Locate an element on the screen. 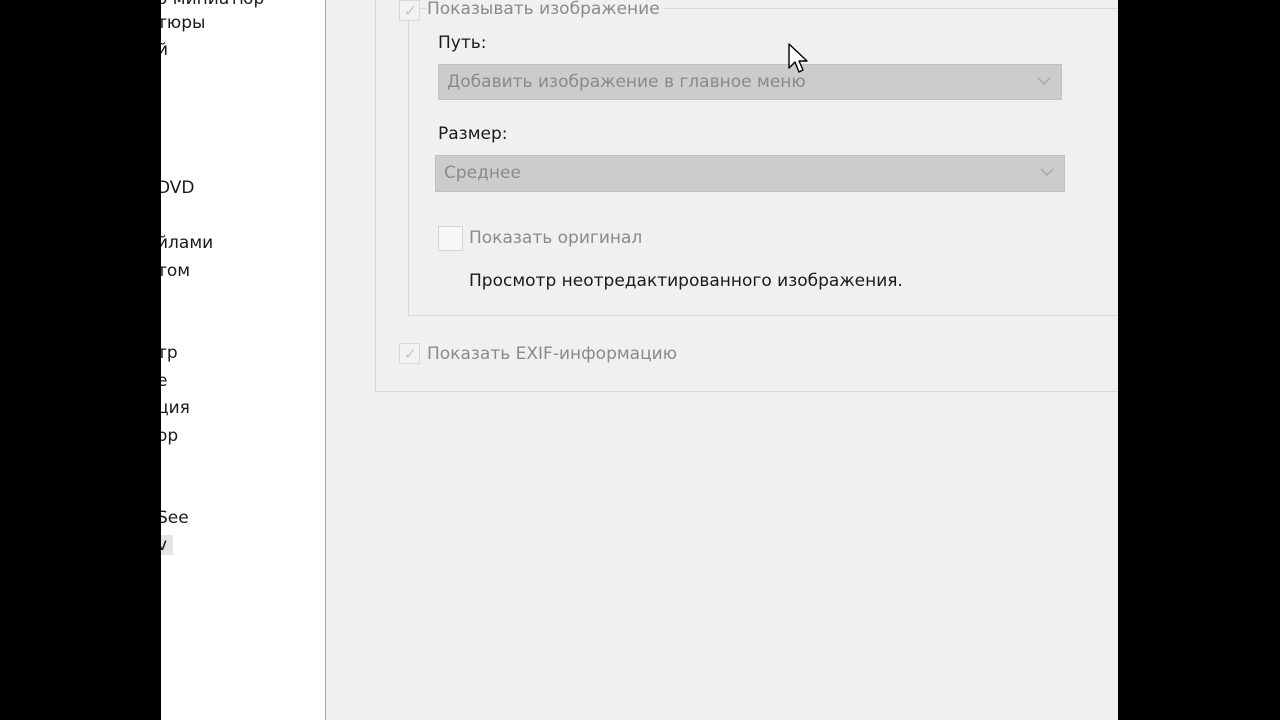 This screenshot has height=720, width=1280. tree-item: том is located at coordinates (175, 271).